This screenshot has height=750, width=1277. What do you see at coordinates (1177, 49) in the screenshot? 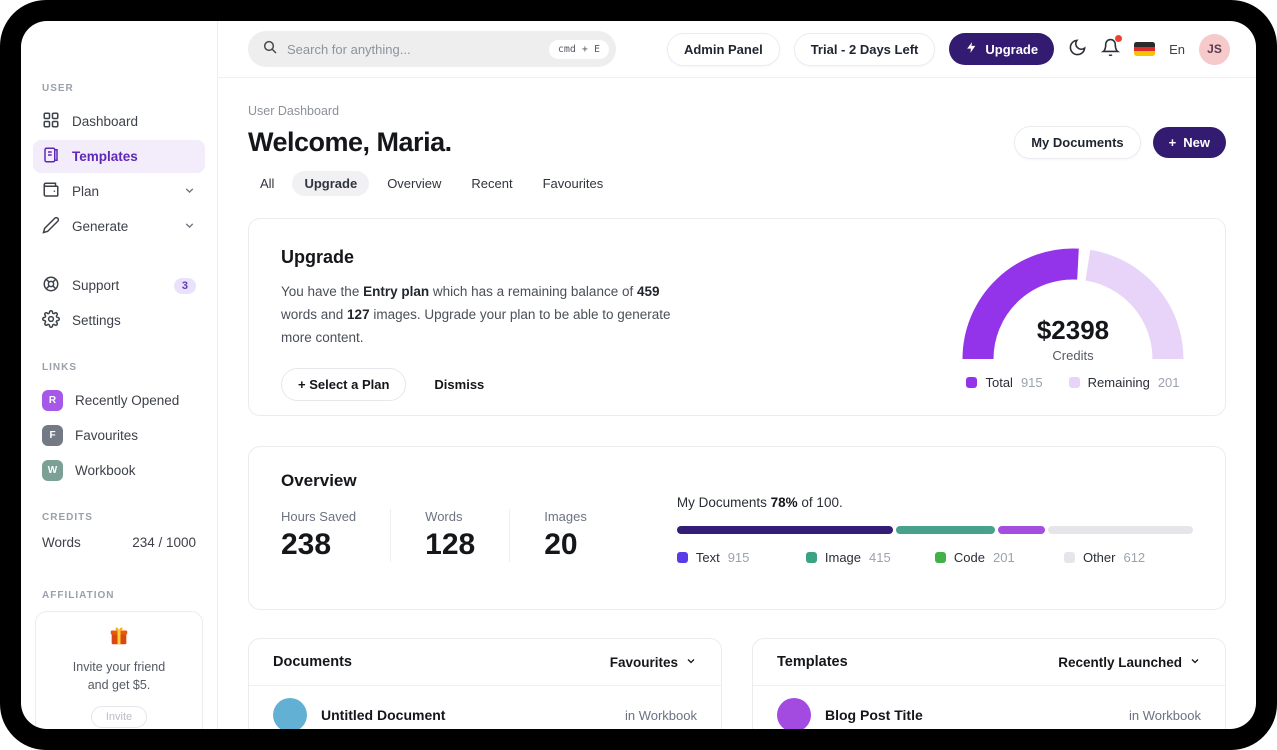
I see `language-label: En` at bounding box center [1177, 49].